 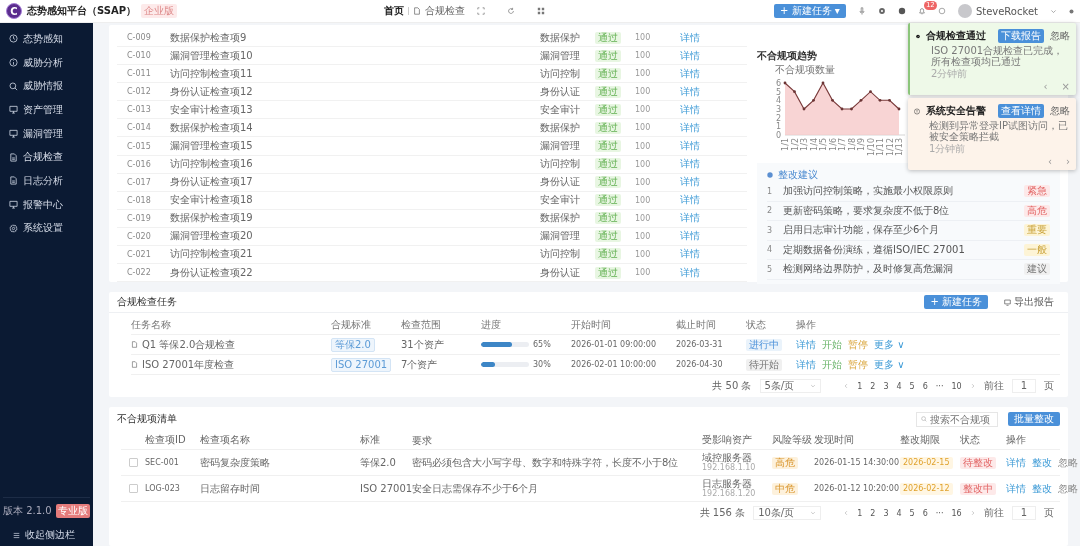 What do you see at coordinates (46, 62) in the screenshot?
I see `sidebar-item: 威胁分析` at bounding box center [46, 62].